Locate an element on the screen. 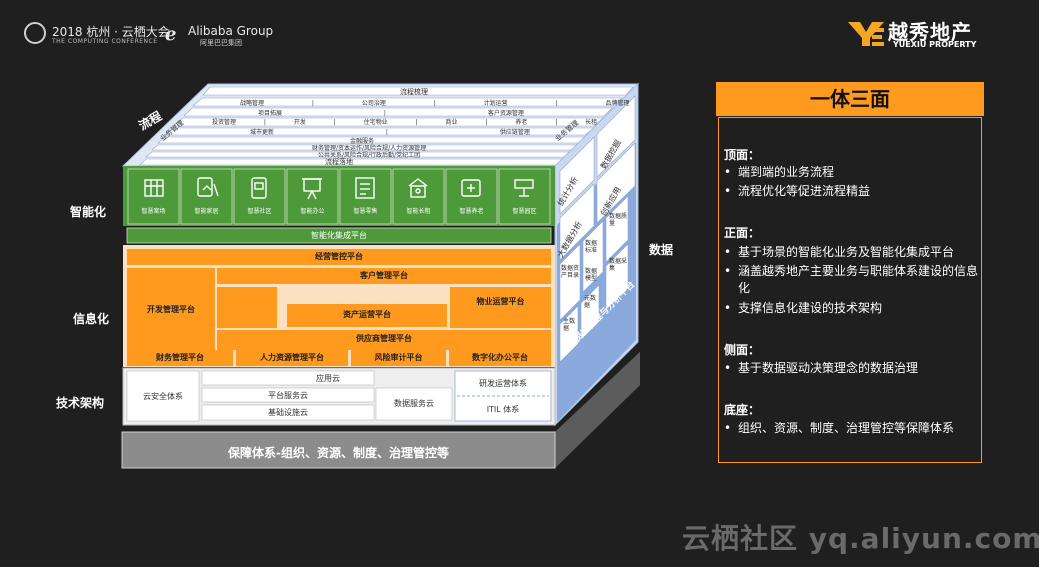 This screenshot has width=1039, height=567. bullet-item: 涵盖越秀地产主要业务与职能体系建设的信息化 is located at coordinates (851, 280).